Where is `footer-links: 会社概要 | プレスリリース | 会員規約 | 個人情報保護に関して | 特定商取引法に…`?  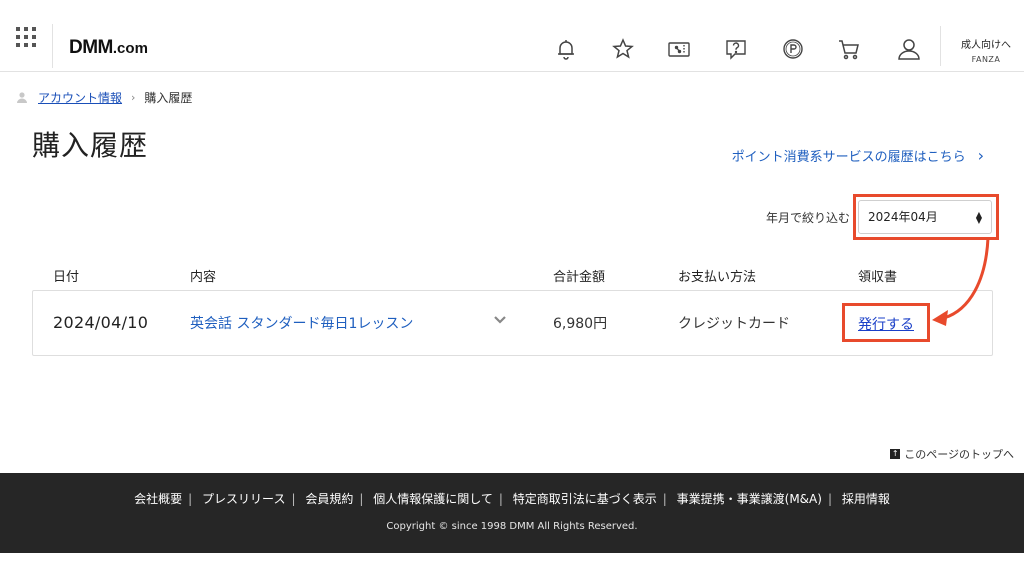 footer-links: 会社概要 | プレスリリース | 会員規約 | 個人情報保護に関して | 特定商取引法に… is located at coordinates (512, 499).